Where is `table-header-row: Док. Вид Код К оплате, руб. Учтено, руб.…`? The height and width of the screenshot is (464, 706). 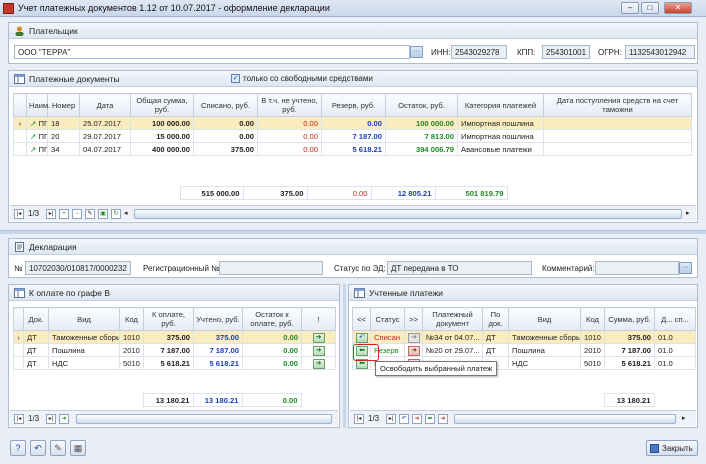
table-header-row: Док. Вид Код К оплате, руб. Учтено, руб.… is located at coordinates (174, 319).